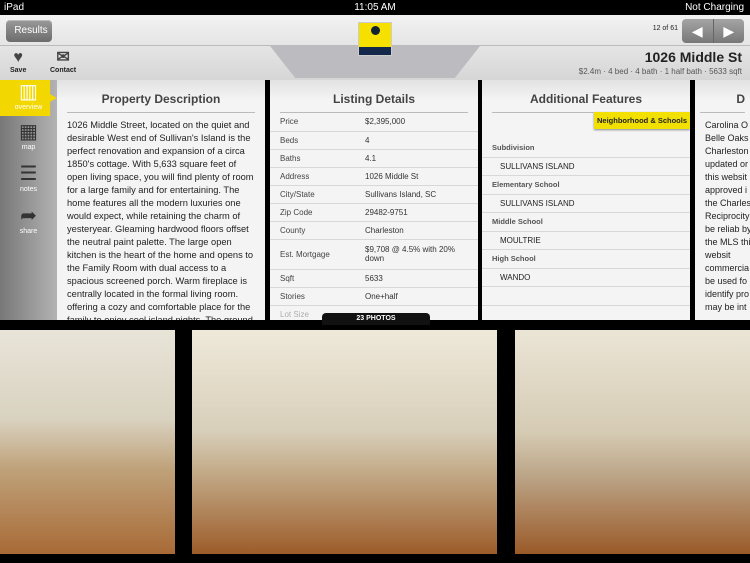 The width and height of the screenshot is (750, 563). I want to click on clock: 11:05 AM, so click(375, 7).